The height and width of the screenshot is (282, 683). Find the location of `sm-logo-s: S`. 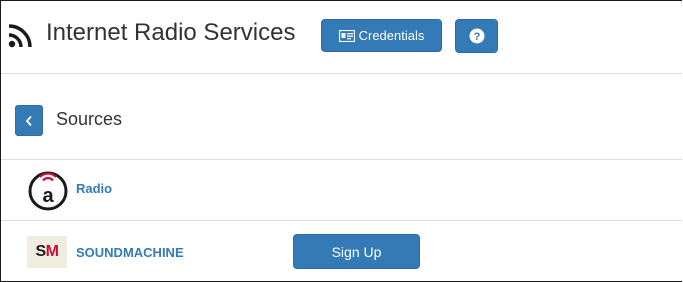

sm-logo-s: S is located at coordinates (41, 251).